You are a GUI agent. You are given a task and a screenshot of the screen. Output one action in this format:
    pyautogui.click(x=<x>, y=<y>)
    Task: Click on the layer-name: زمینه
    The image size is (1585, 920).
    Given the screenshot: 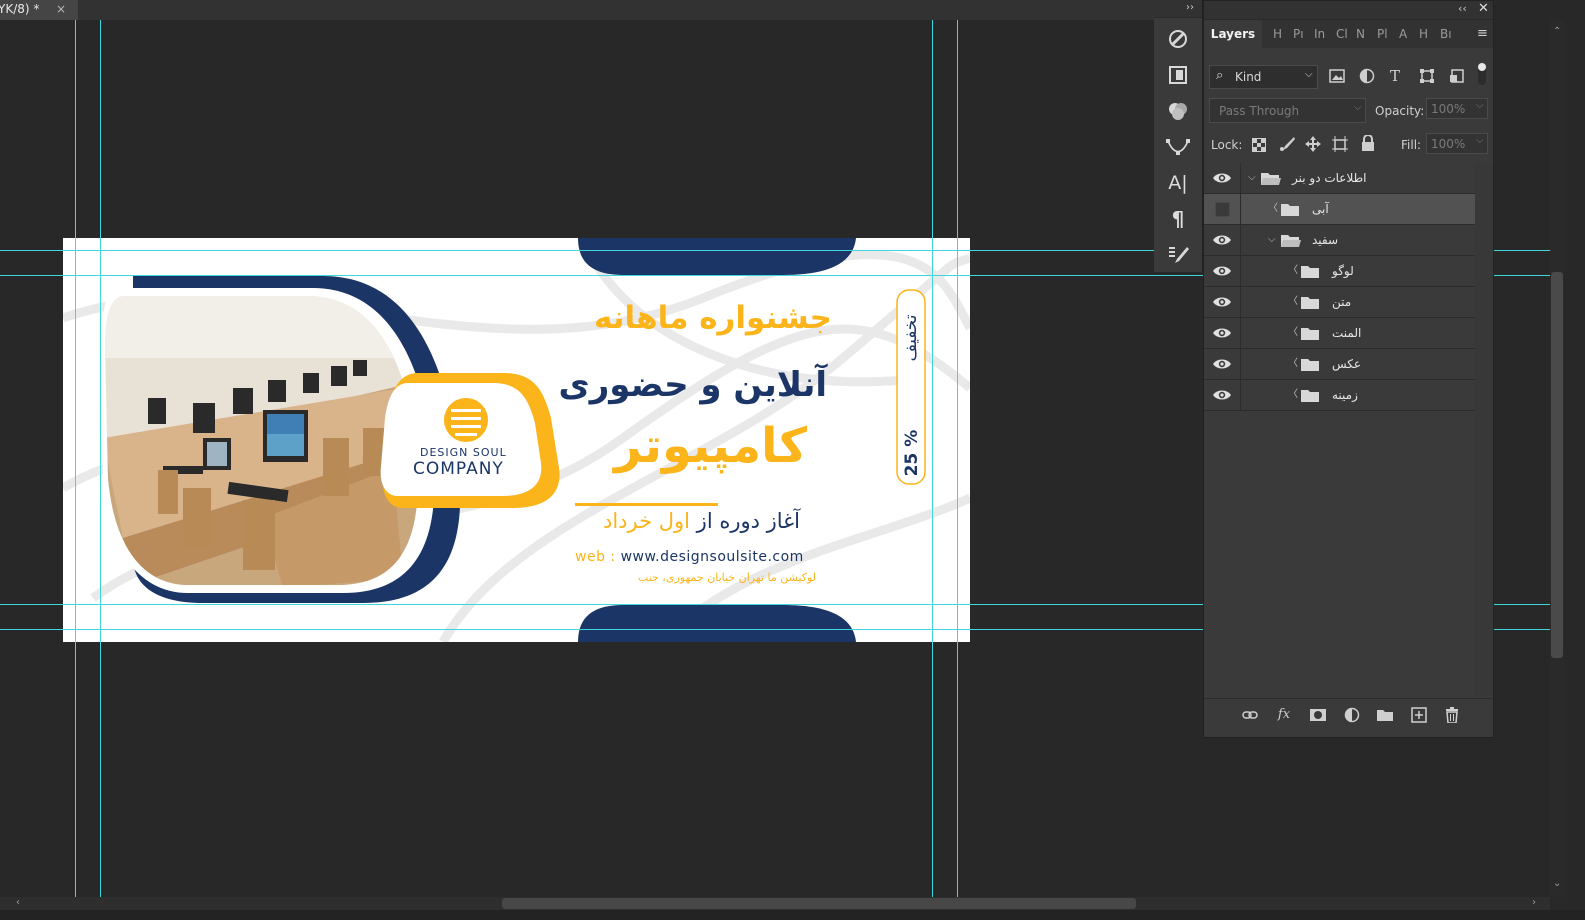 What is the action you would take?
    pyautogui.click(x=1345, y=395)
    